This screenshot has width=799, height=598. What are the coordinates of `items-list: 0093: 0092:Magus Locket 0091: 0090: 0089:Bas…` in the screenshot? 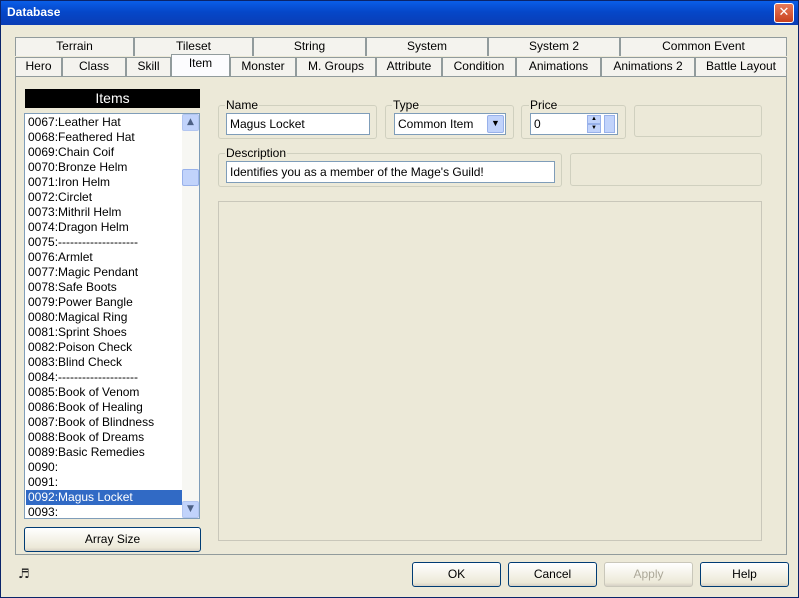 It's located at (112, 316).